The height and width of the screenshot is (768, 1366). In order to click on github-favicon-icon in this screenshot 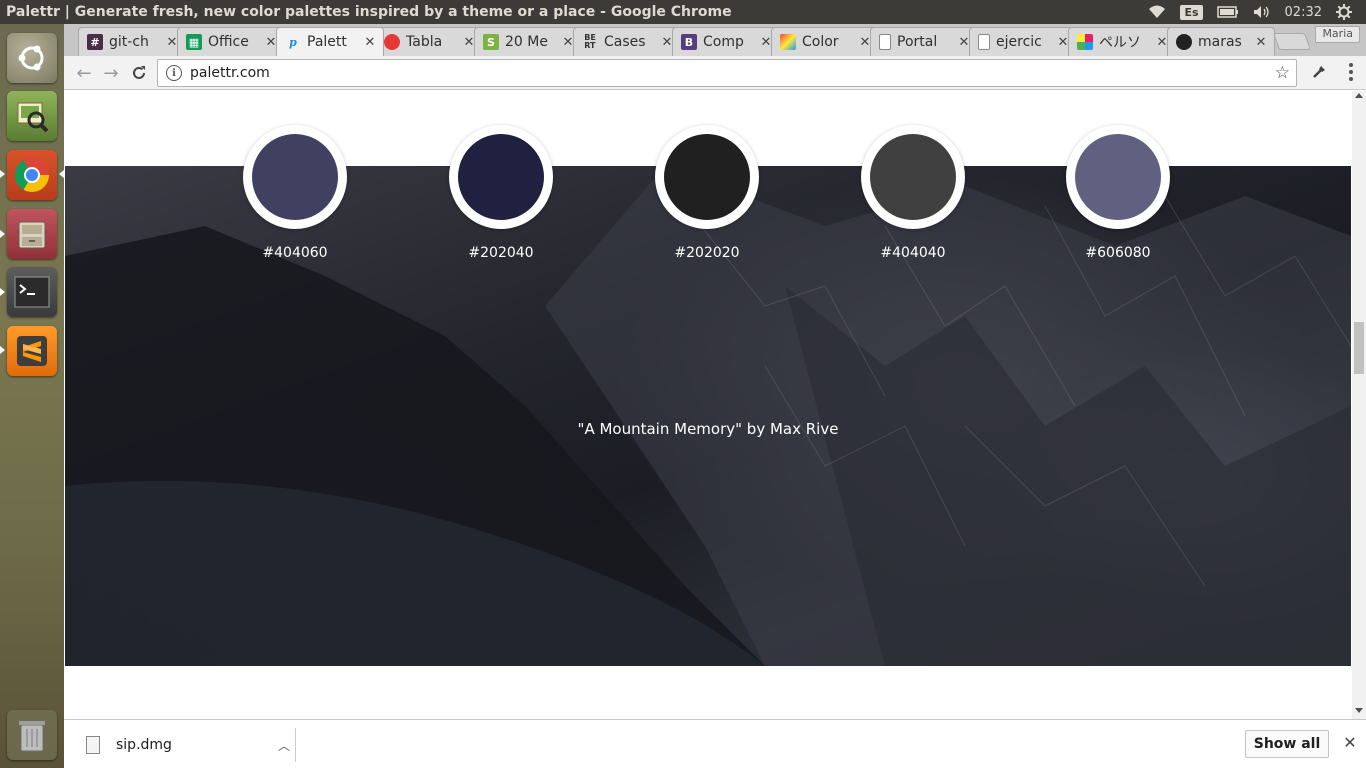, I will do `click(1184, 42)`.